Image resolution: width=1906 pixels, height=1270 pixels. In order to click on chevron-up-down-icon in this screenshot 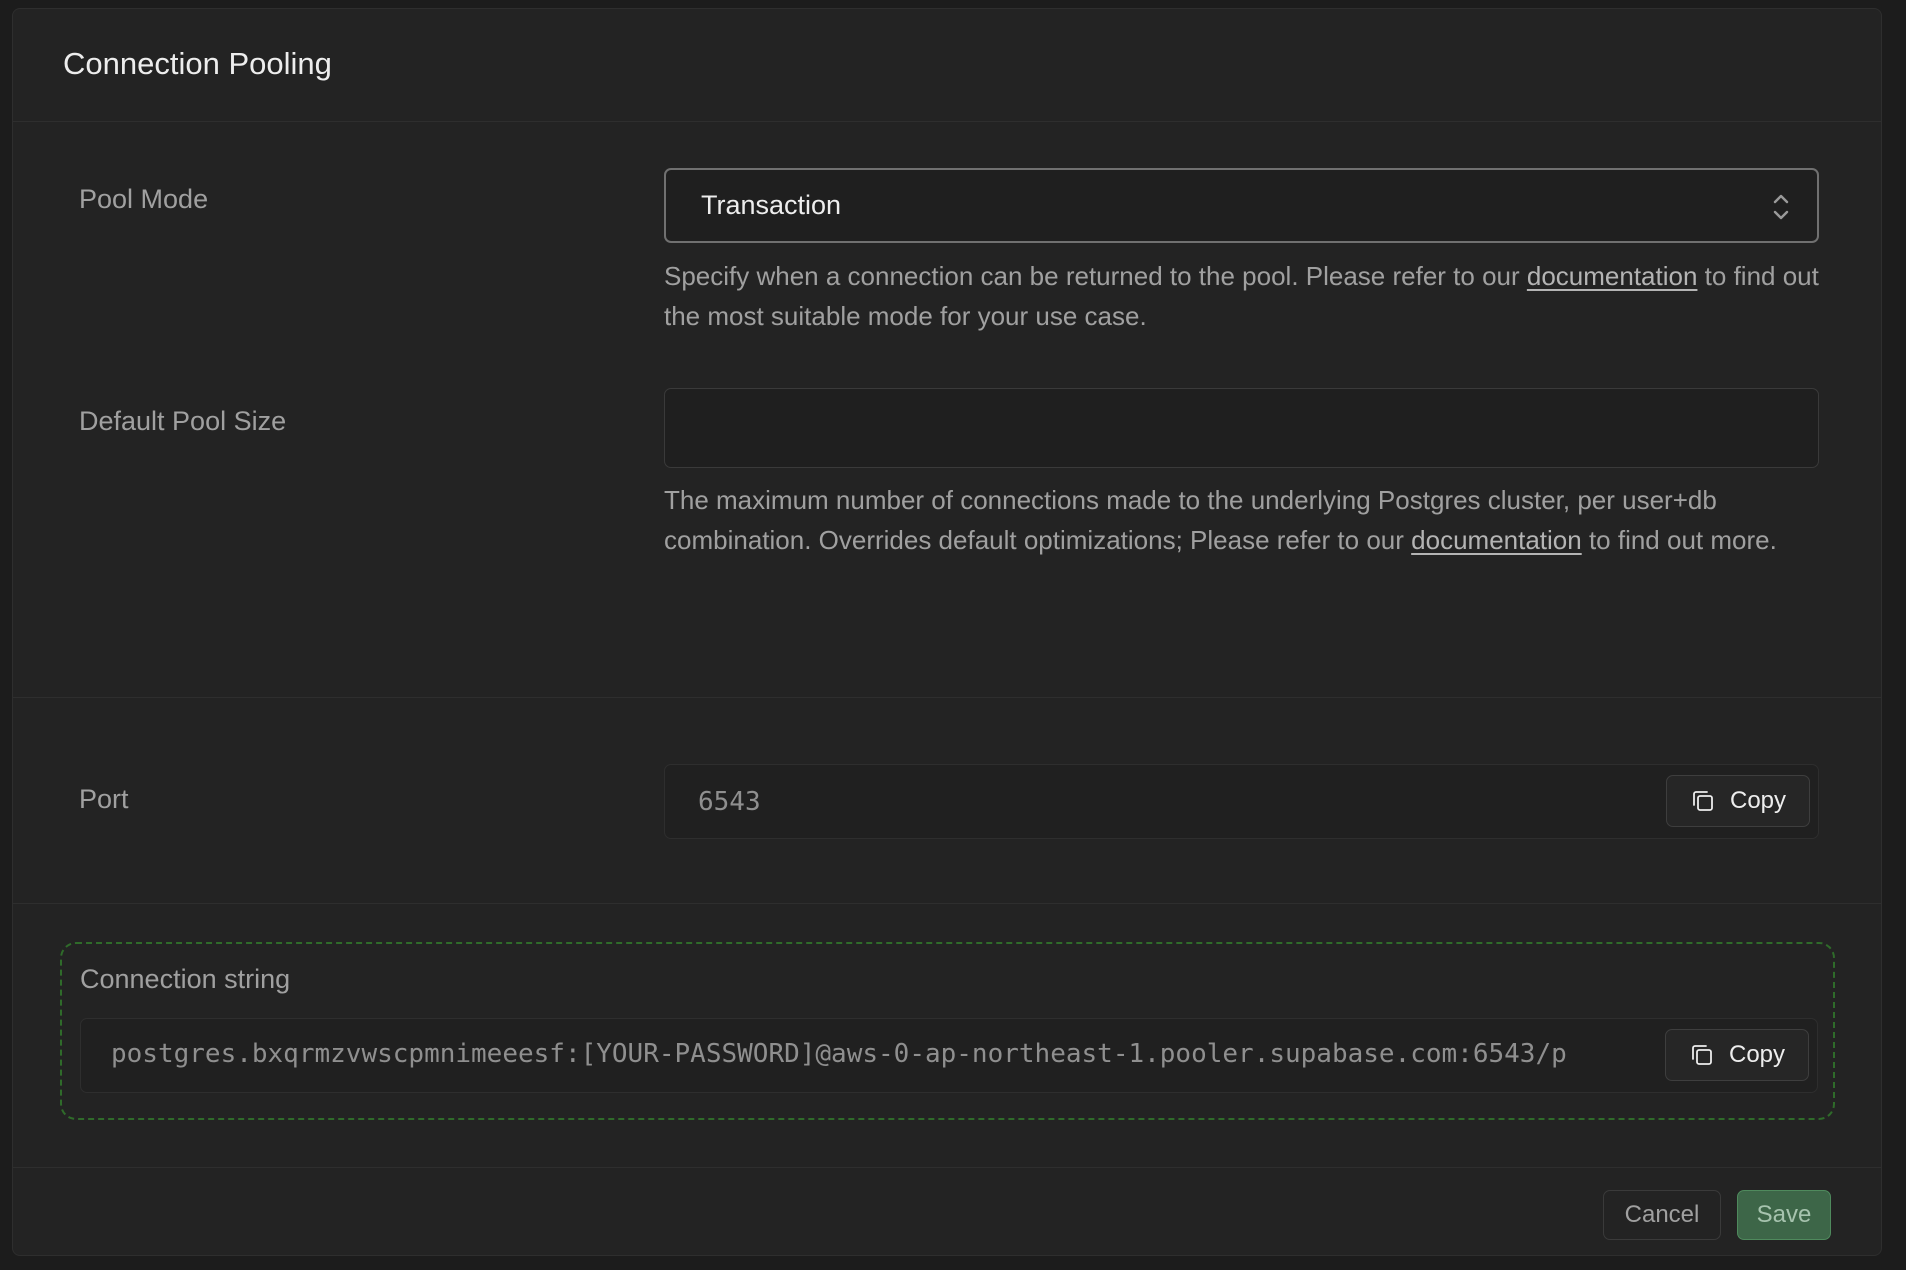, I will do `click(1781, 207)`.